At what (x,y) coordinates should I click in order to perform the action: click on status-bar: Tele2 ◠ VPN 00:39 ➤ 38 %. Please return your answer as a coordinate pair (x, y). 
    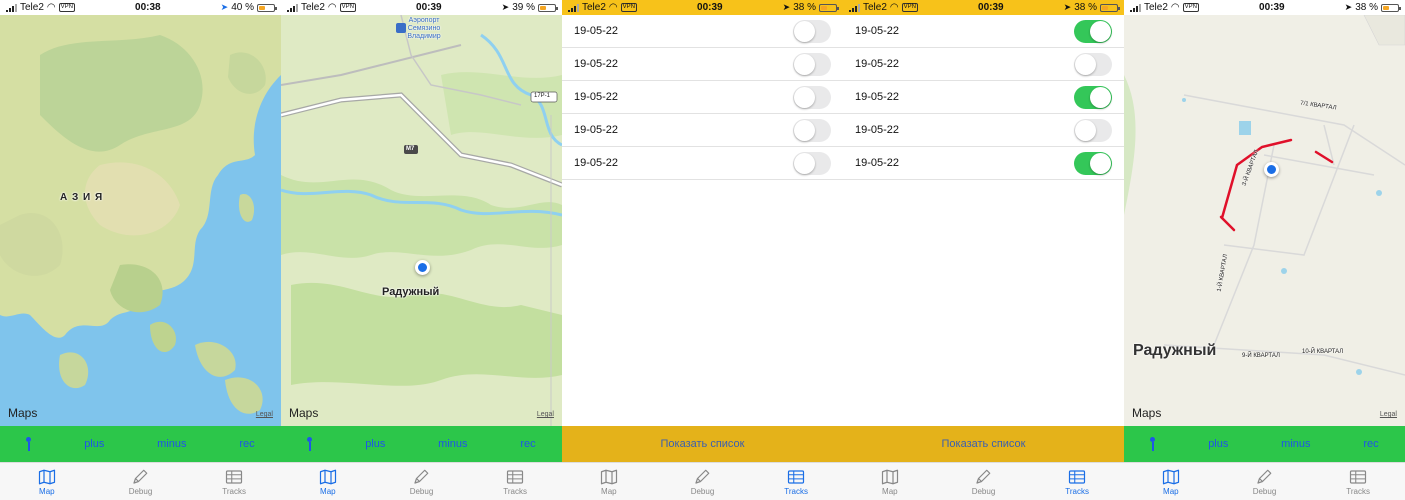
    Looking at the image, I should click on (702, 7).